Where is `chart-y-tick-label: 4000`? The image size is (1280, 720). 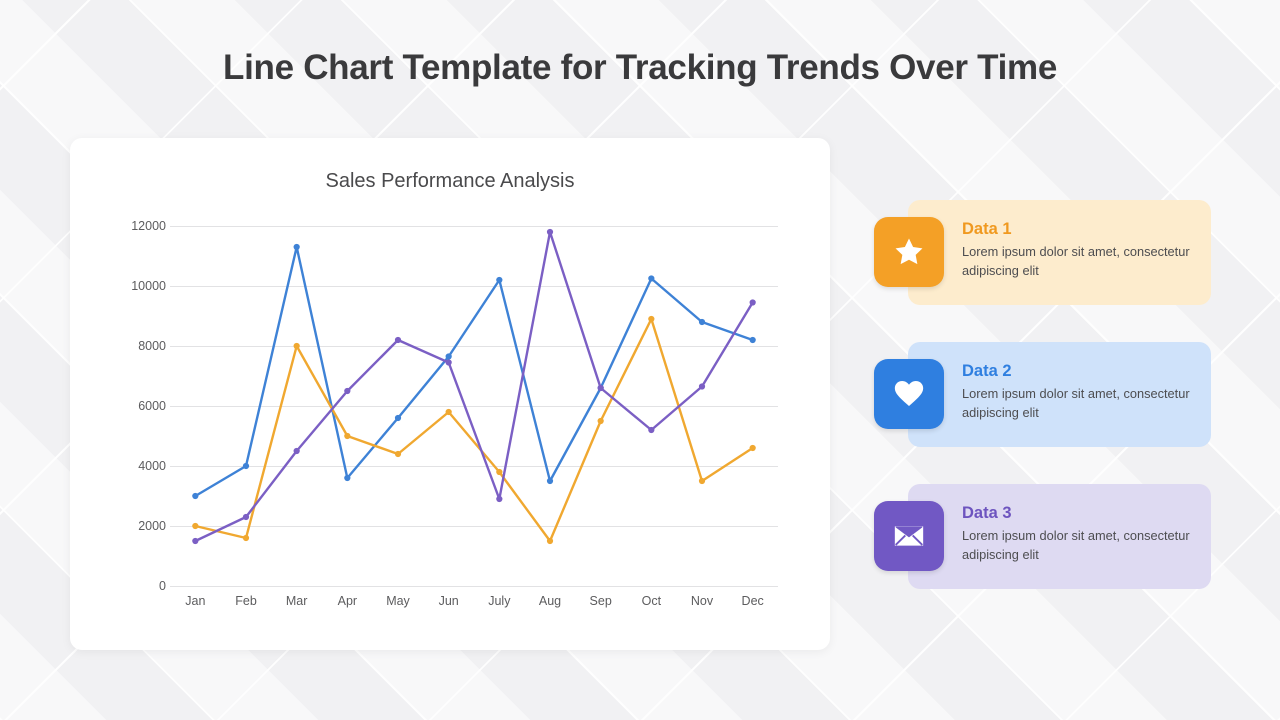 chart-y-tick-label: 4000 is located at coordinates (152, 466).